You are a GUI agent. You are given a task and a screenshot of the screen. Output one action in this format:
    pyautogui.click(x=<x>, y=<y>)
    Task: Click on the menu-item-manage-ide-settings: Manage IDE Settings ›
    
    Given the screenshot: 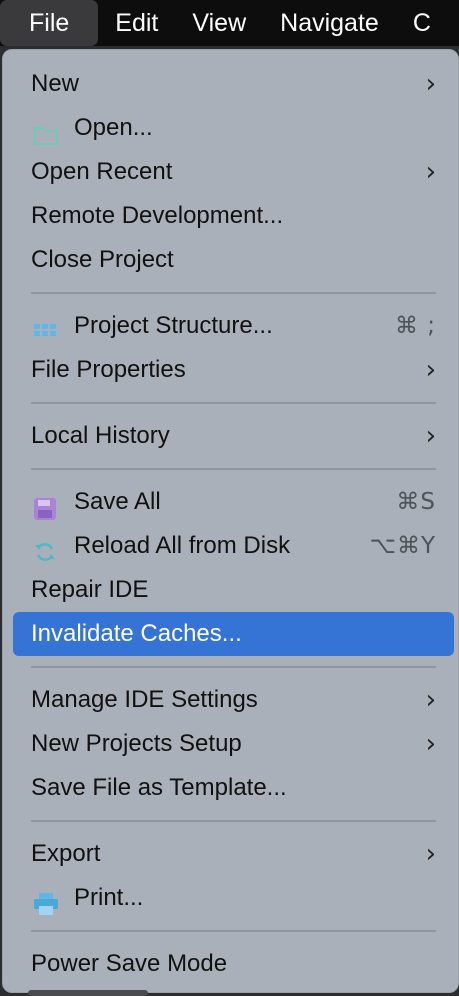 What is the action you would take?
    pyautogui.click(x=233, y=700)
    